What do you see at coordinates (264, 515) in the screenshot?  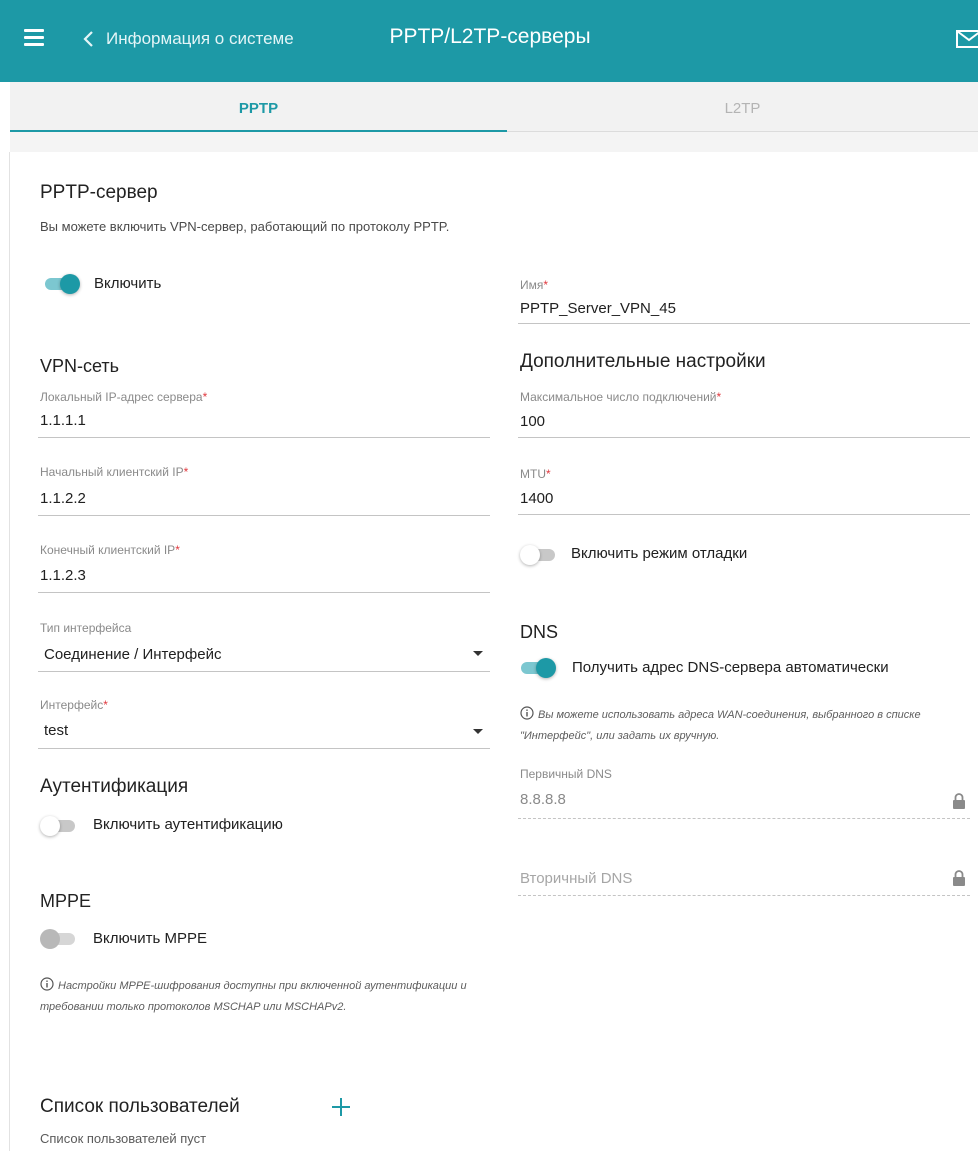 I see `start-ip-underline` at bounding box center [264, 515].